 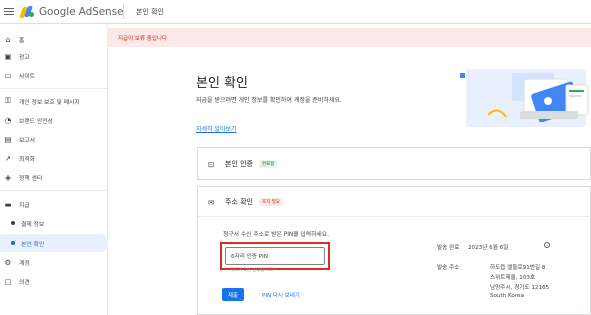 I want to click on pin-input-highlight: 6자리 인증 PIN, so click(x=275, y=256).